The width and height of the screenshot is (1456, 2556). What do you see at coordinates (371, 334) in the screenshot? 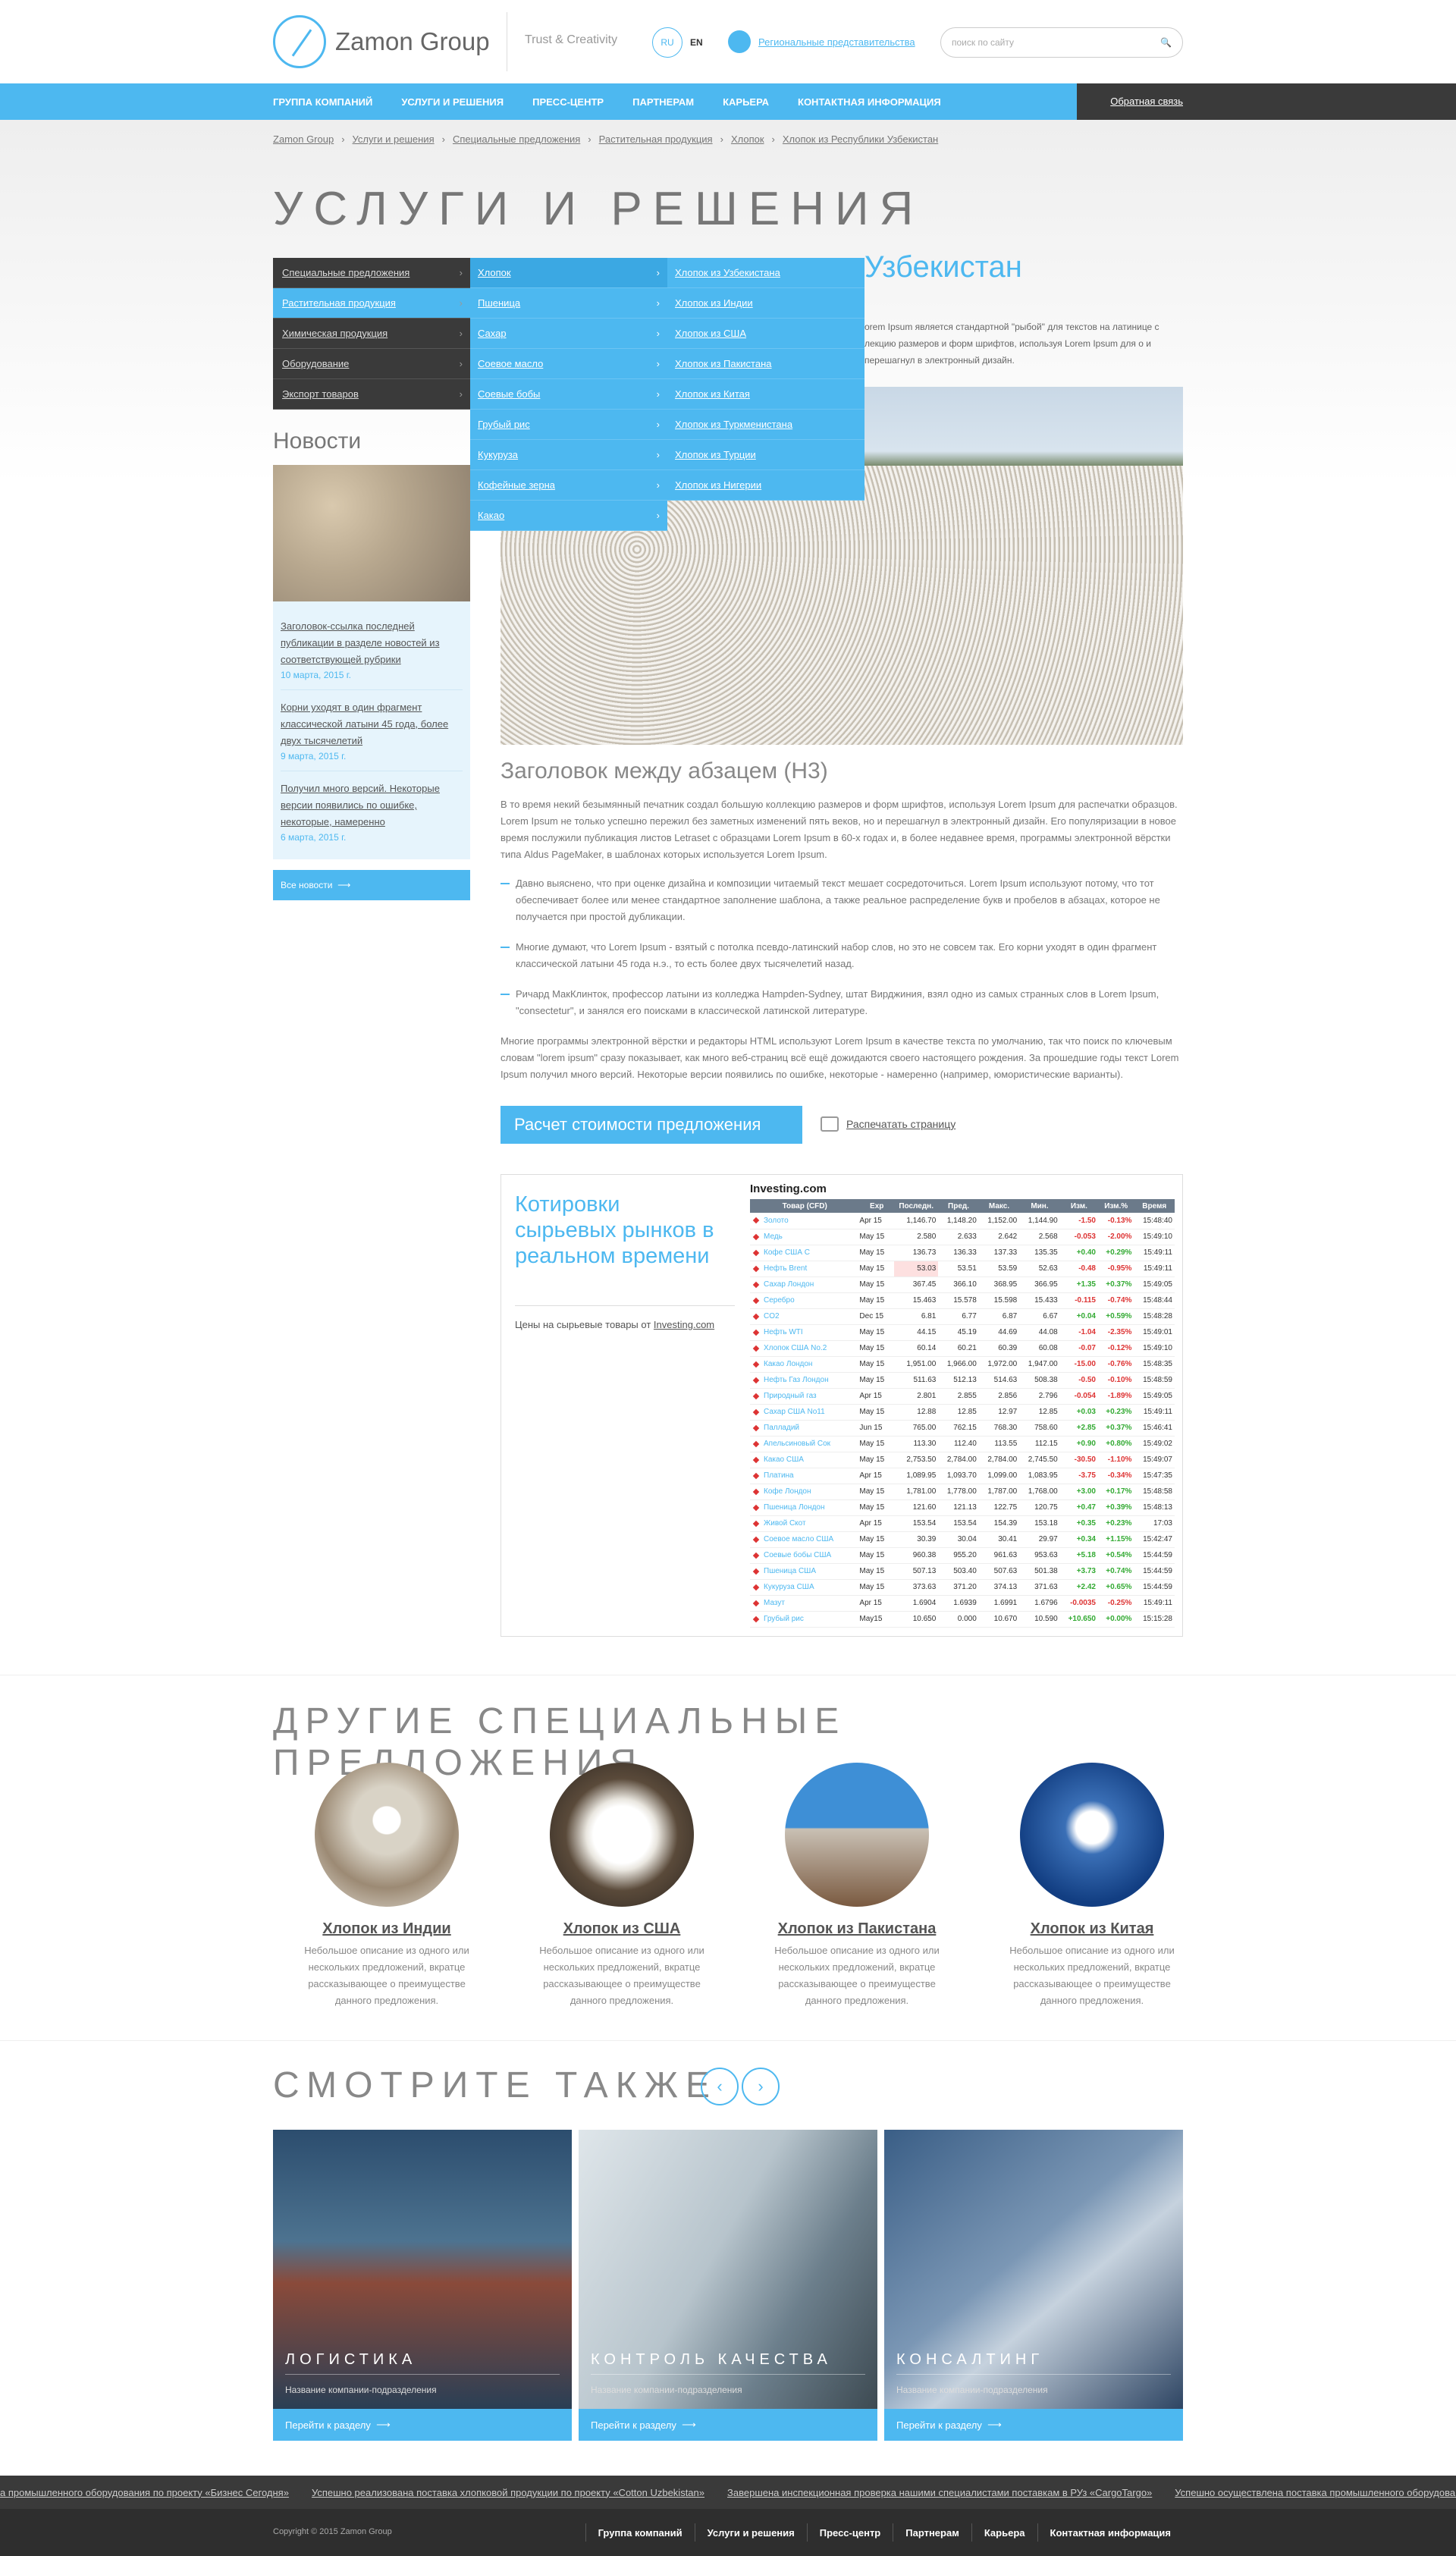
I see `sidebar-item-chemical: Химическая продукция` at bounding box center [371, 334].